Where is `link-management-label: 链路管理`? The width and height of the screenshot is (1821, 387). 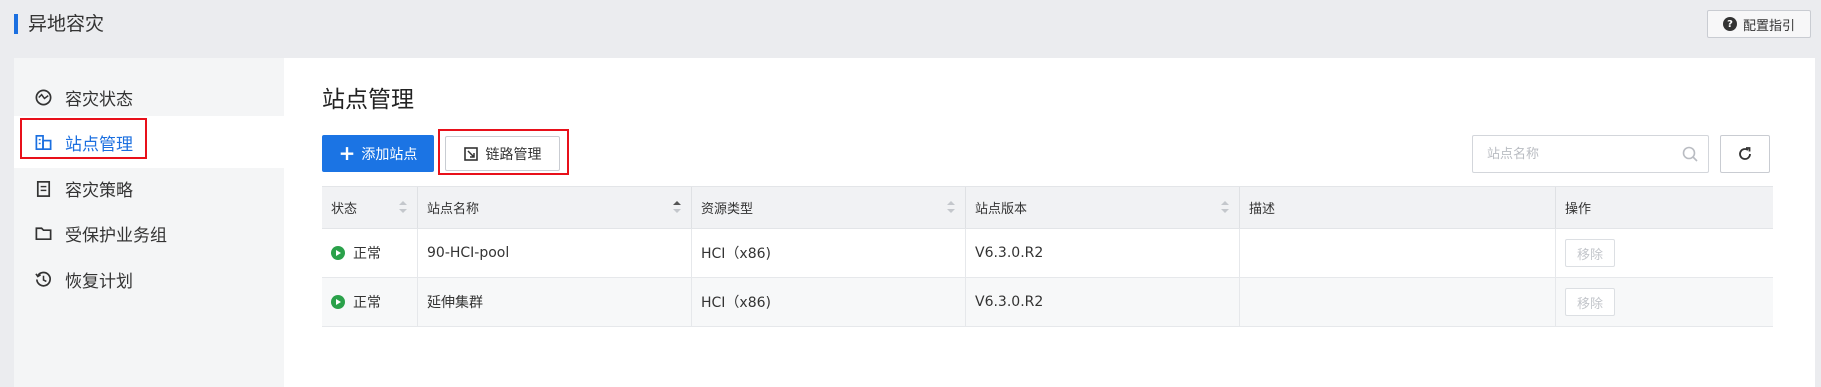
link-management-label: 链路管理 is located at coordinates (513, 154).